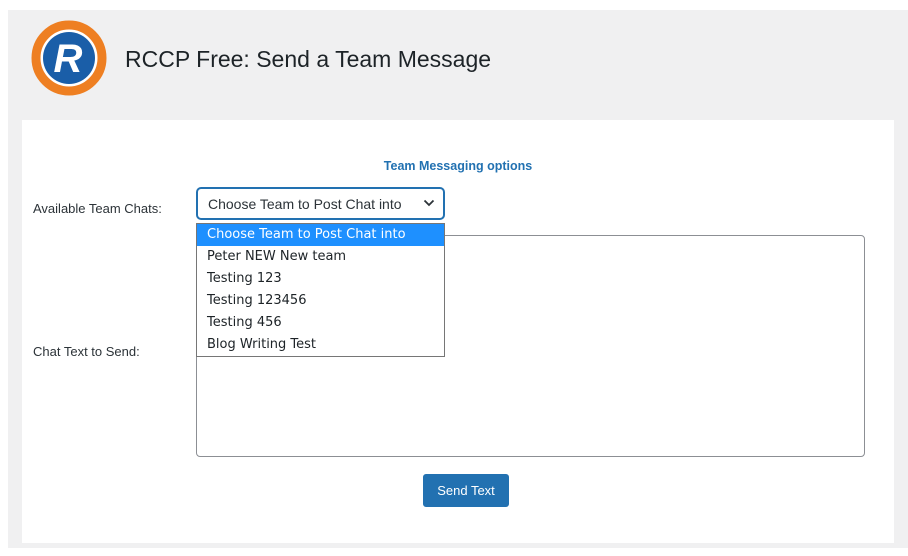 This screenshot has width=908, height=556. I want to click on chevron-down-icon, so click(429, 203).